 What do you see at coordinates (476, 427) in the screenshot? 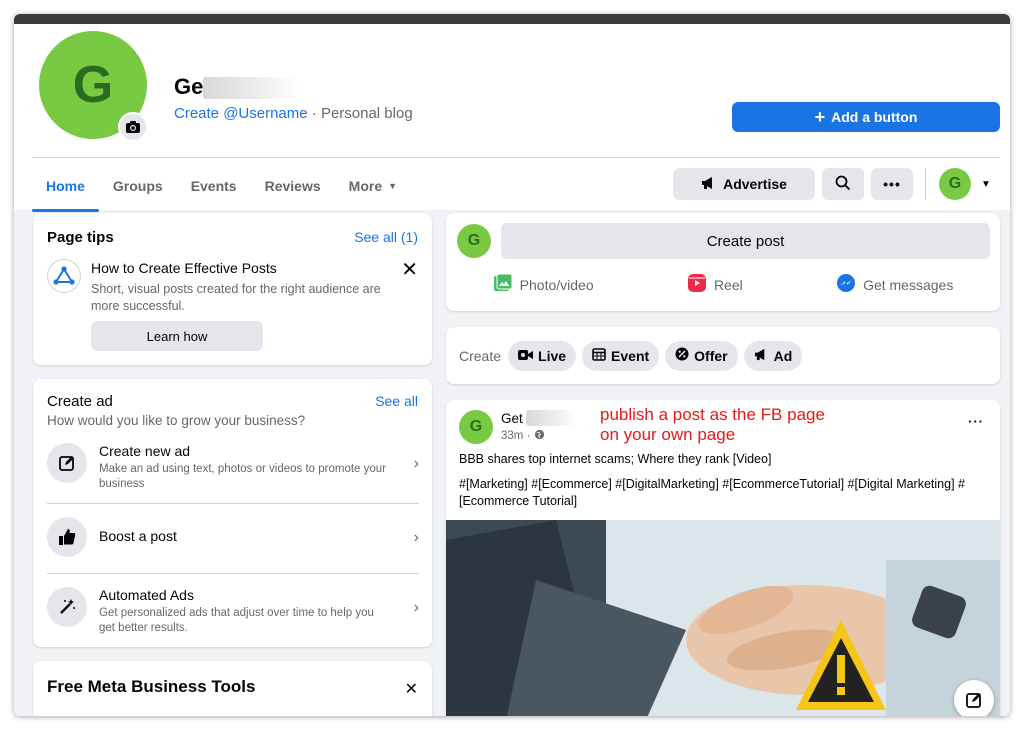
I see `post-avatar: G` at bounding box center [476, 427].